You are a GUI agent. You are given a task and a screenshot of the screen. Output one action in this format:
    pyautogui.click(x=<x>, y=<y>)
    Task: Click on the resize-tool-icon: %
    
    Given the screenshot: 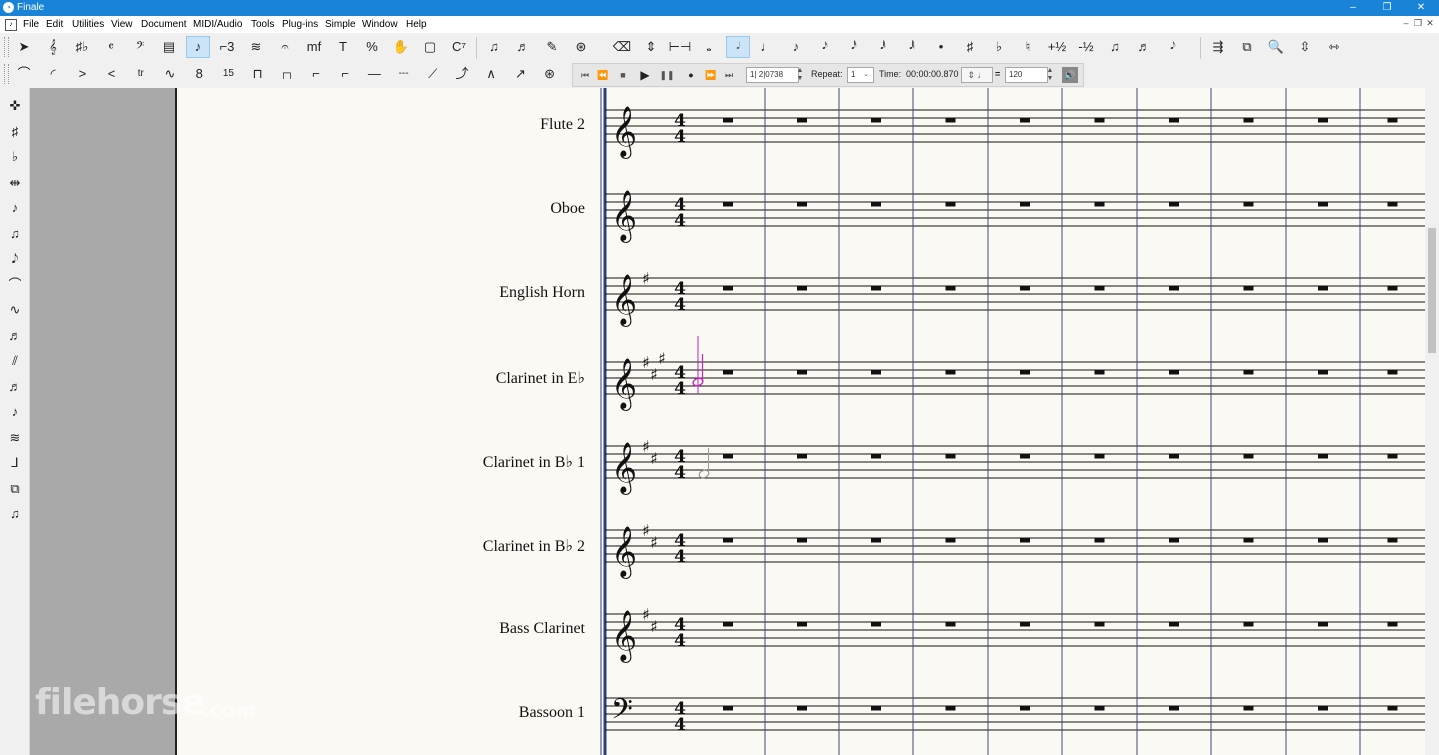 What is the action you would take?
    pyautogui.click(x=372, y=47)
    